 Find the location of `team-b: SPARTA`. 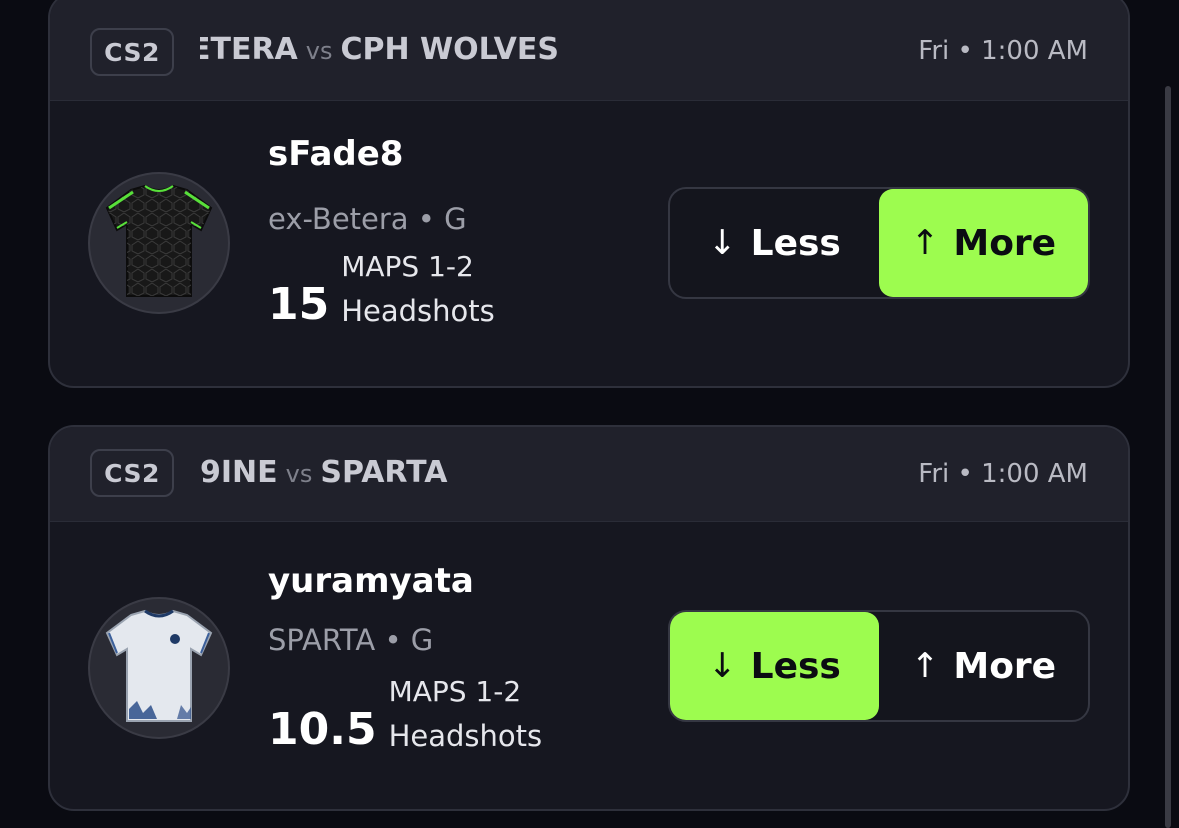

team-b: SPARTA is located at coordinates (384, 472).